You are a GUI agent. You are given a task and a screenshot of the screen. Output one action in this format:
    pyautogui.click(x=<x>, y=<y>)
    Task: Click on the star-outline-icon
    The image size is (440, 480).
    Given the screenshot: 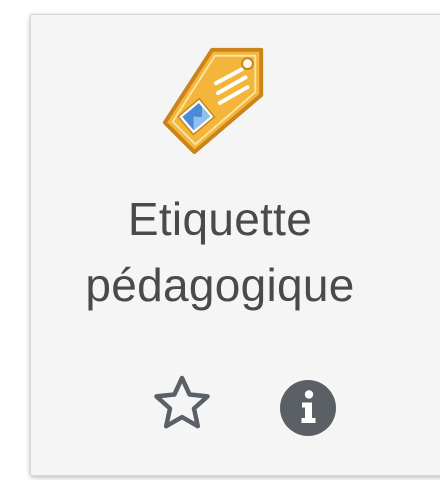 What is the action you would take?
    pyautogui.click(x=182, y=404)
    